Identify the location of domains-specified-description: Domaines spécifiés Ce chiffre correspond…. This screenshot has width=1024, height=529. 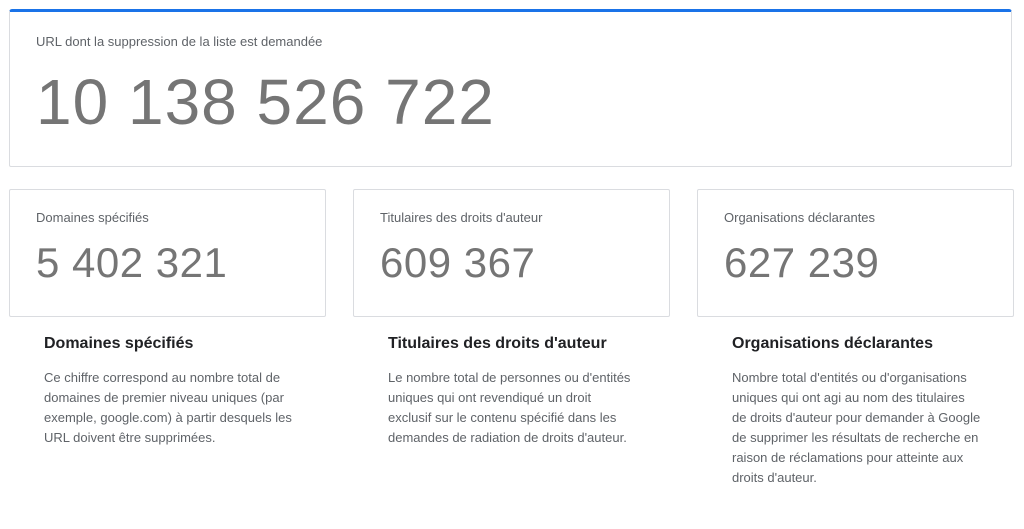
(169, 391).